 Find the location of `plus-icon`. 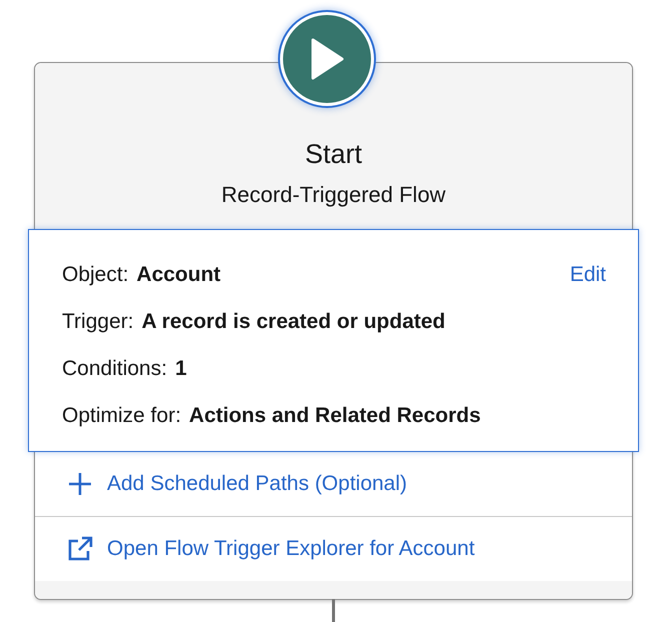

plus-icon is located at coordinates (80, 484).